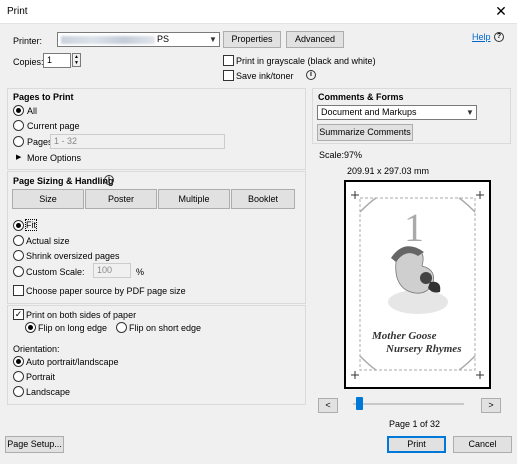  I want to click on preview-page-number: 1, so click(414, 227).